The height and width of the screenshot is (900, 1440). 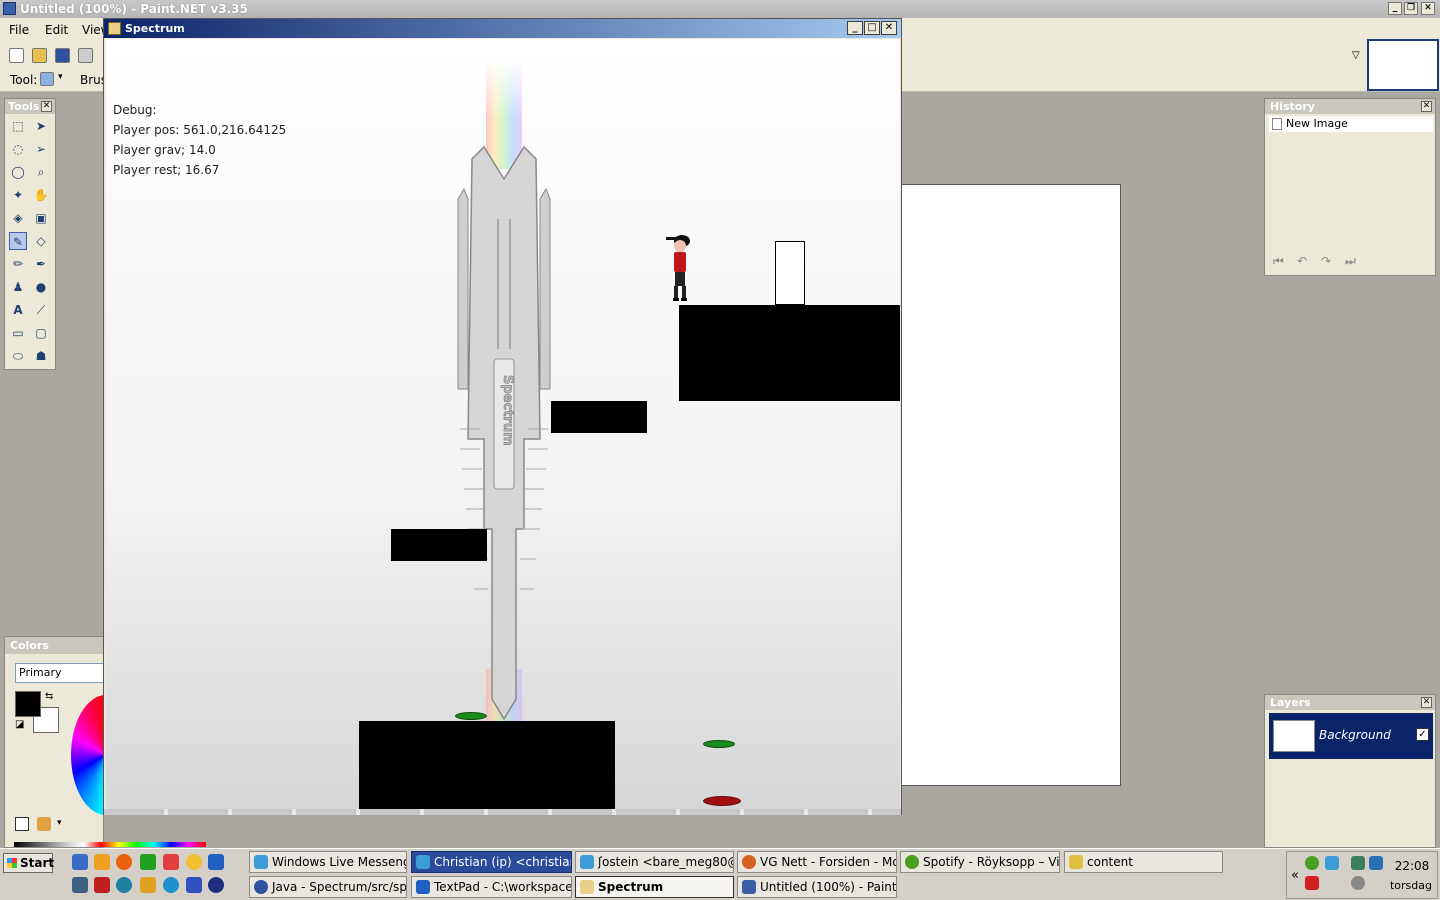 What do you see at coordinates (502, 28) in the screenshot?
I see `spectrum-title-bar: Spectrum _ □ ✕` at bounding box center [502, 28].